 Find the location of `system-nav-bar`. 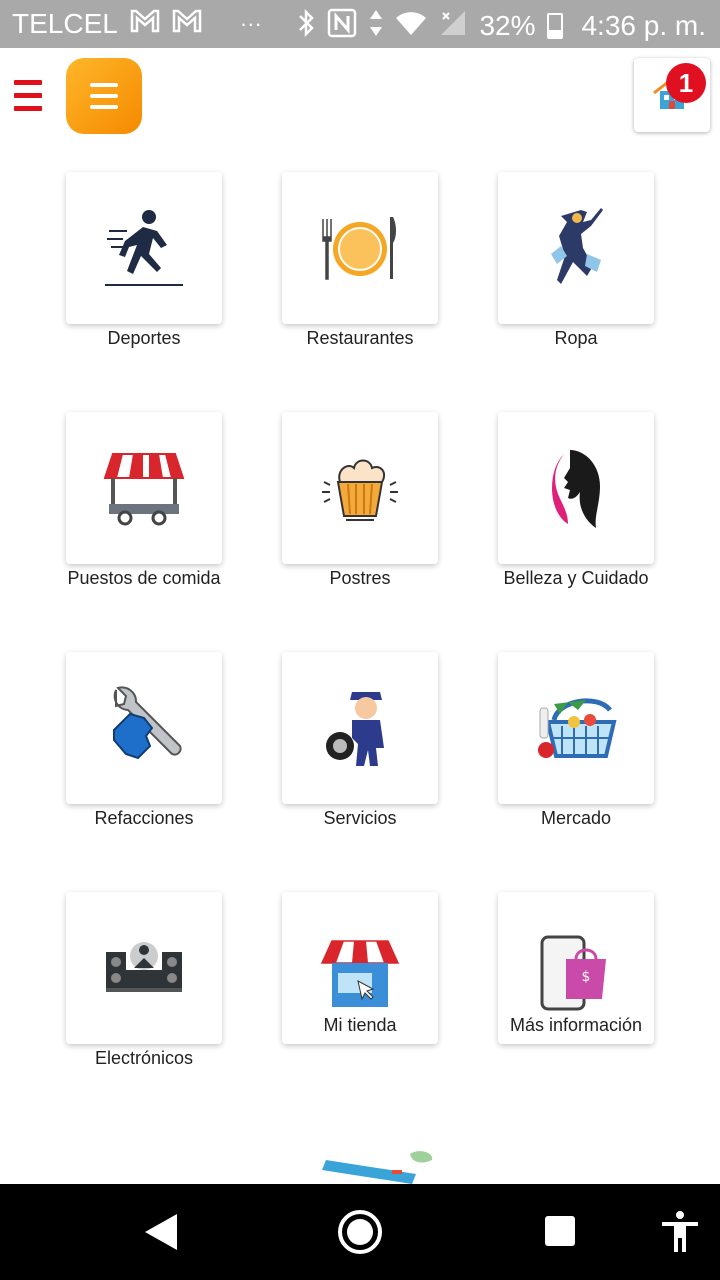

system-nav-bar is located at coordinates (360, 1232).